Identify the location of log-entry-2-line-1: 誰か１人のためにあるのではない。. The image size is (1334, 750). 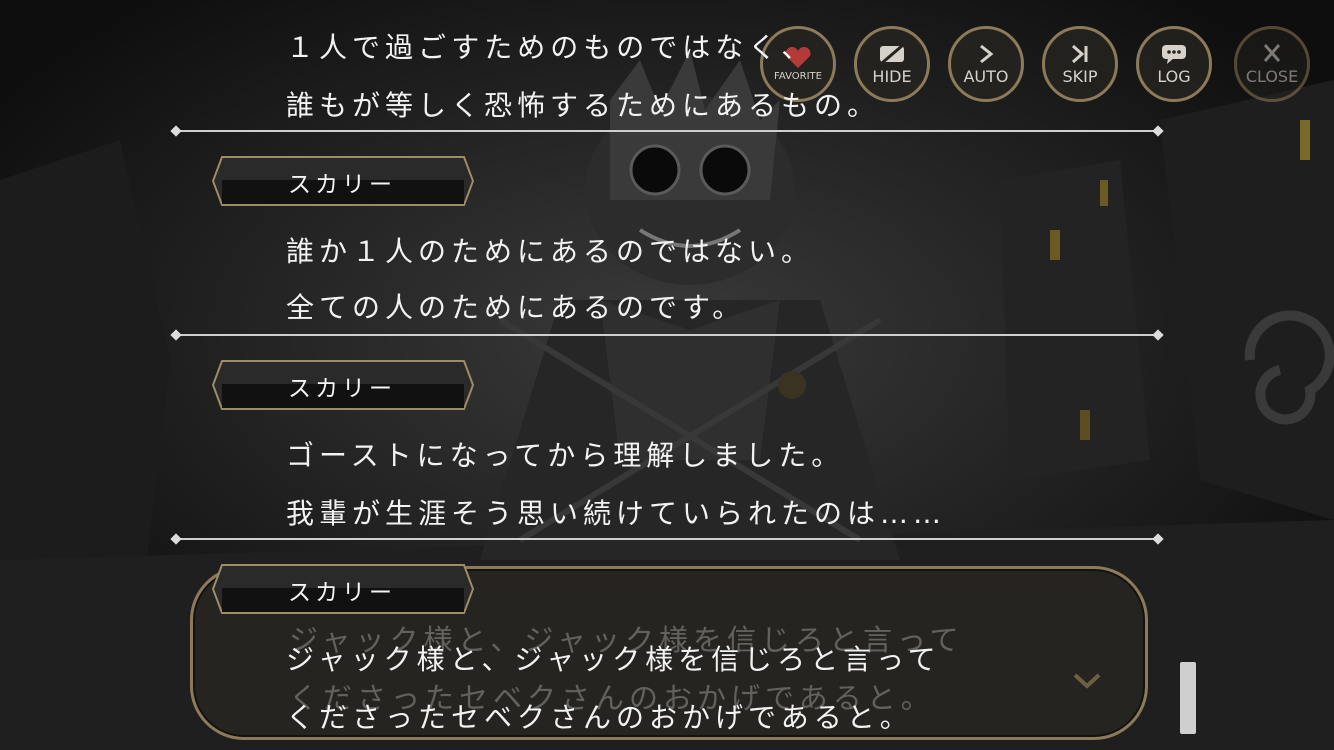
(550, 251).